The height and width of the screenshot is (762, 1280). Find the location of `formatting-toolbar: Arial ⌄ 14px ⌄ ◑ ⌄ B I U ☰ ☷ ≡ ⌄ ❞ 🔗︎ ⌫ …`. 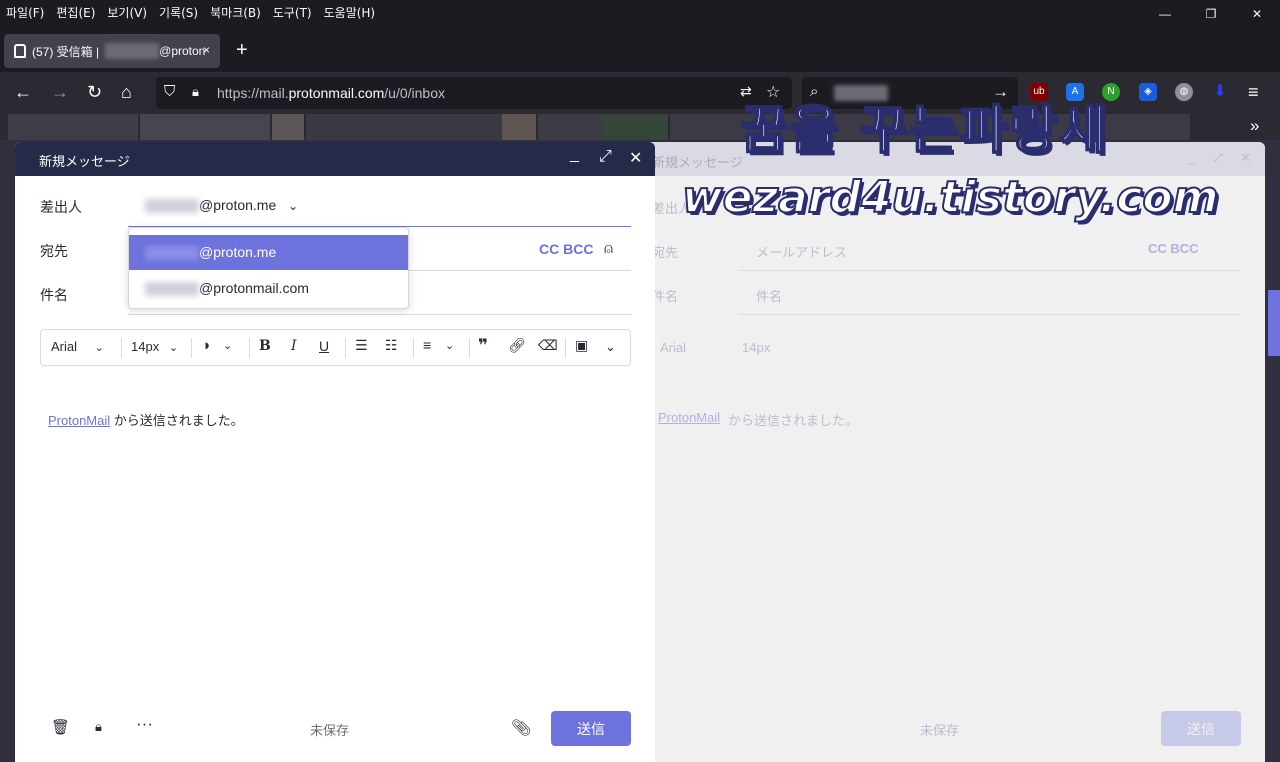

formatting-toolbar: Arial ⌄ 14px ⌄ ◑ ⌄ B I U ☰ ☷ ≡ ⌄ ❞ 🔗︎ ⌫ … is located at coordinates (335, 347).